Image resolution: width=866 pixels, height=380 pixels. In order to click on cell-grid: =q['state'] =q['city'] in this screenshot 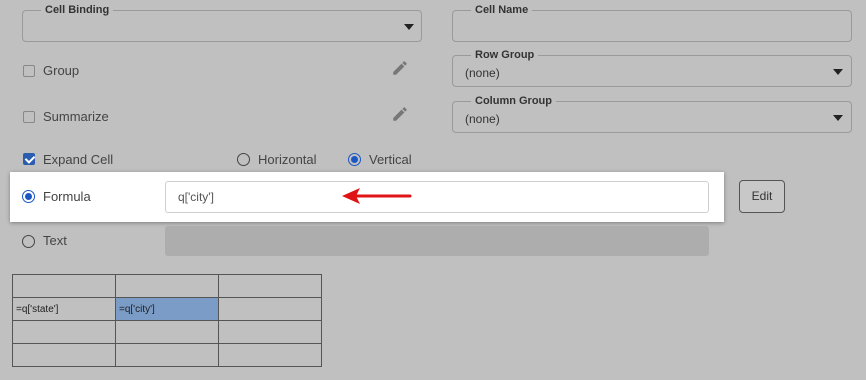, I will do `click(167, 320)`.